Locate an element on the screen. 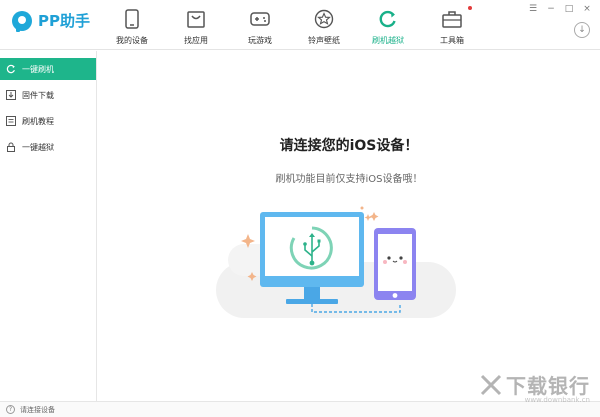 The width and height of the screenshot is (600, 417). tab-flash-jailbreak: 刷机越狱 is located at coordinates (388, 25).